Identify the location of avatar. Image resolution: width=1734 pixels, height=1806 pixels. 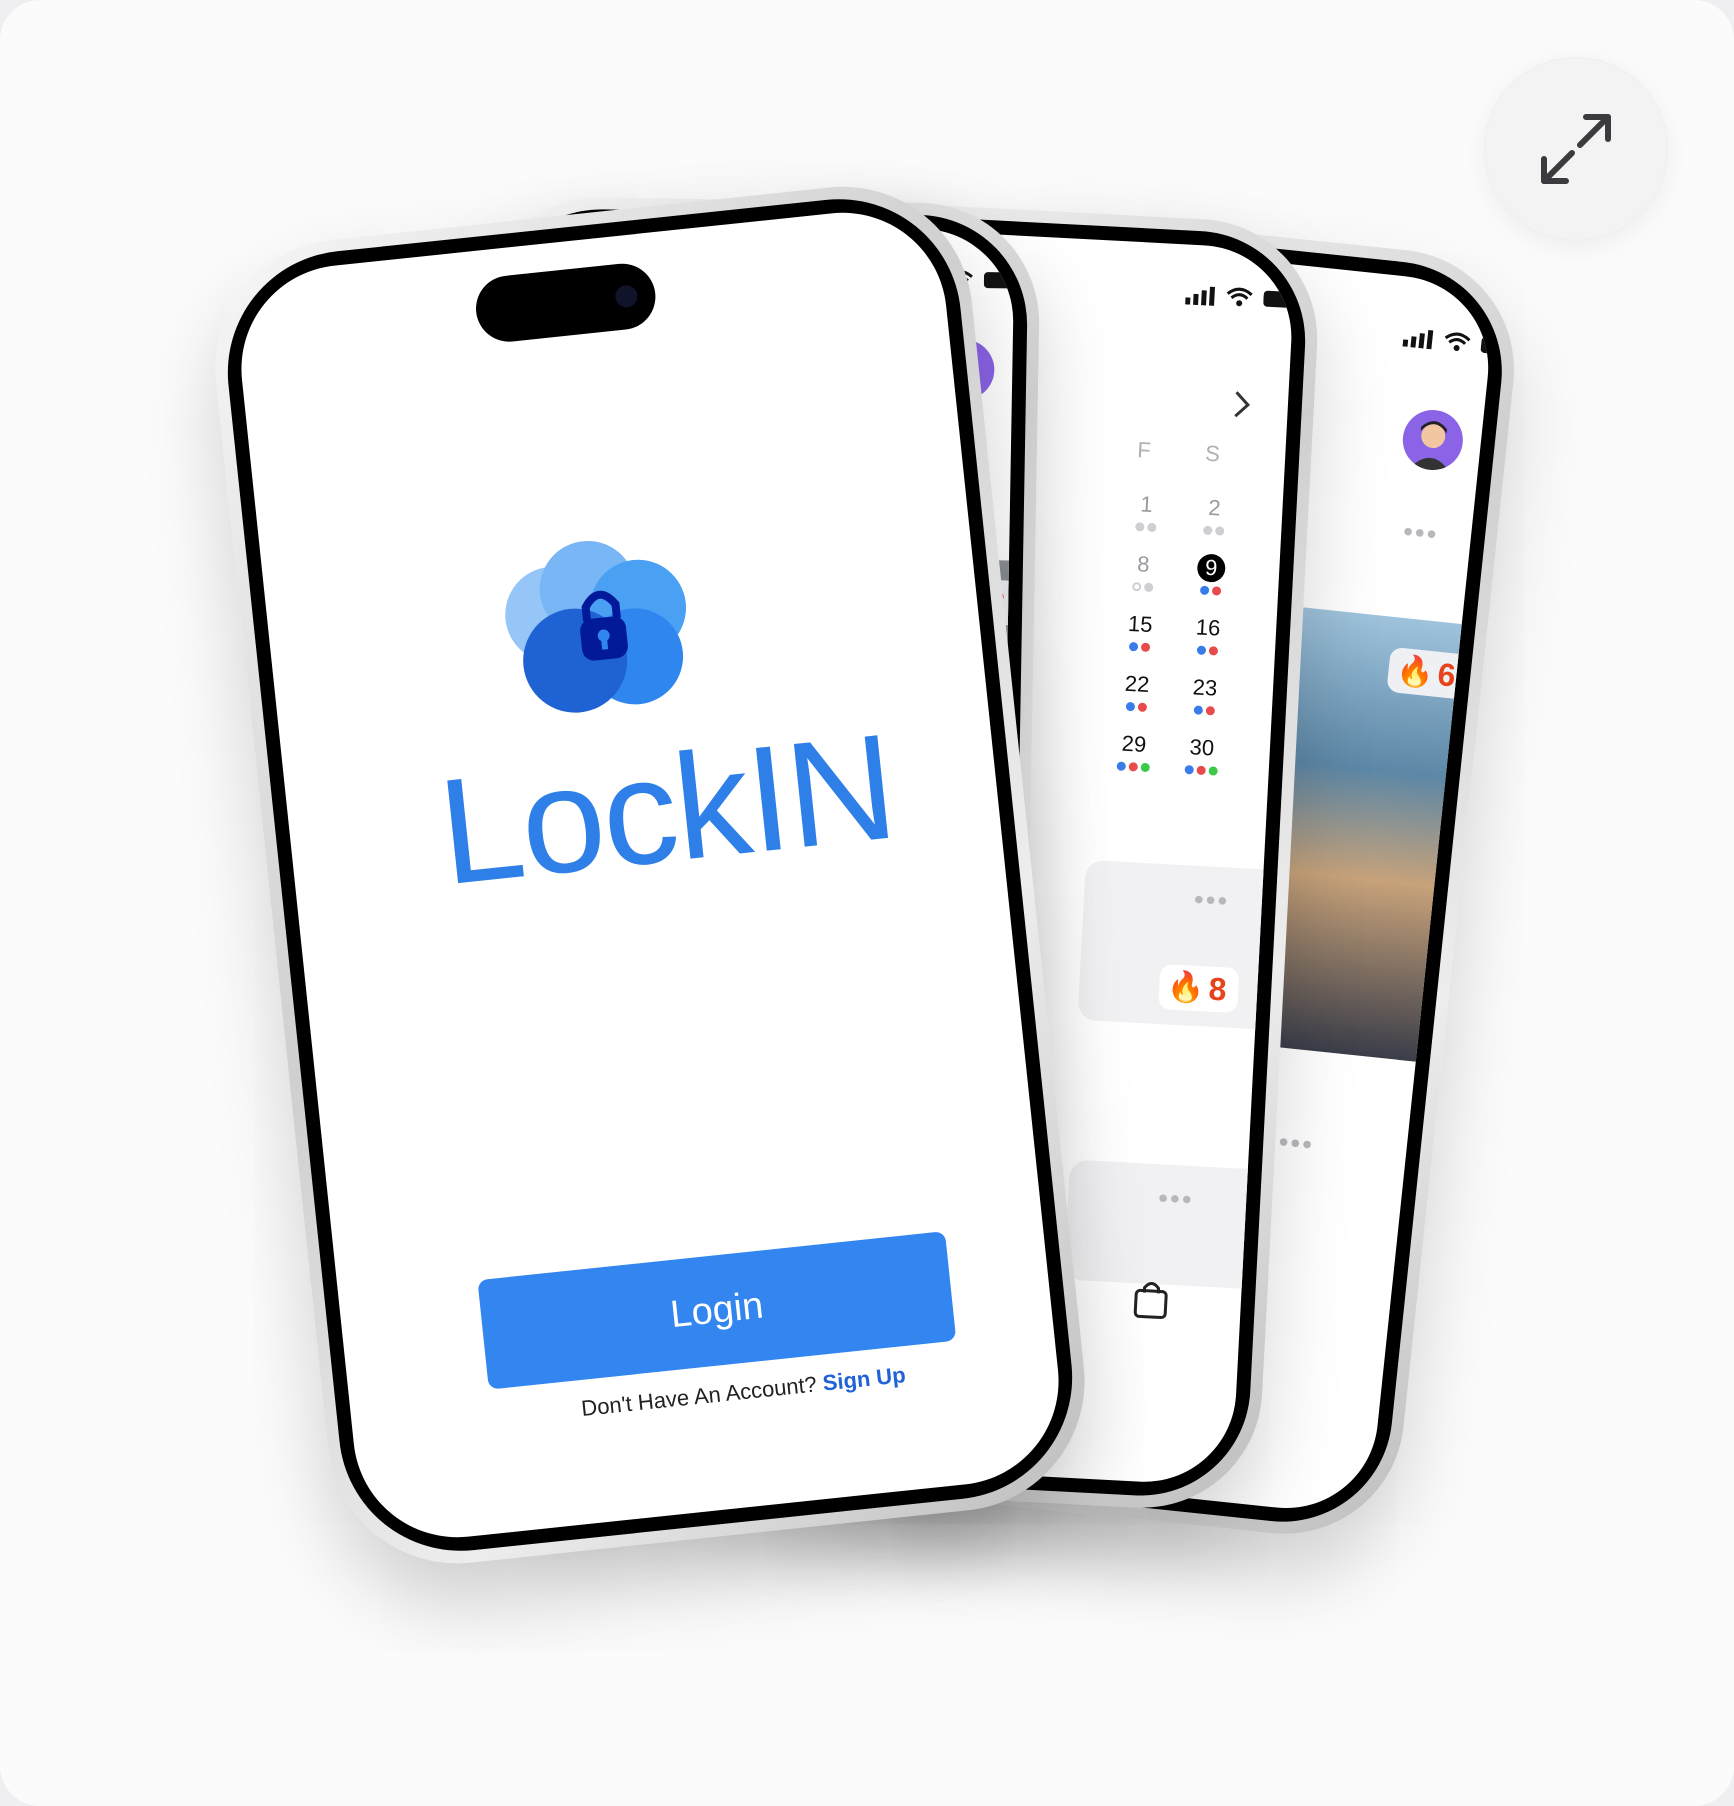
(1432, 440).